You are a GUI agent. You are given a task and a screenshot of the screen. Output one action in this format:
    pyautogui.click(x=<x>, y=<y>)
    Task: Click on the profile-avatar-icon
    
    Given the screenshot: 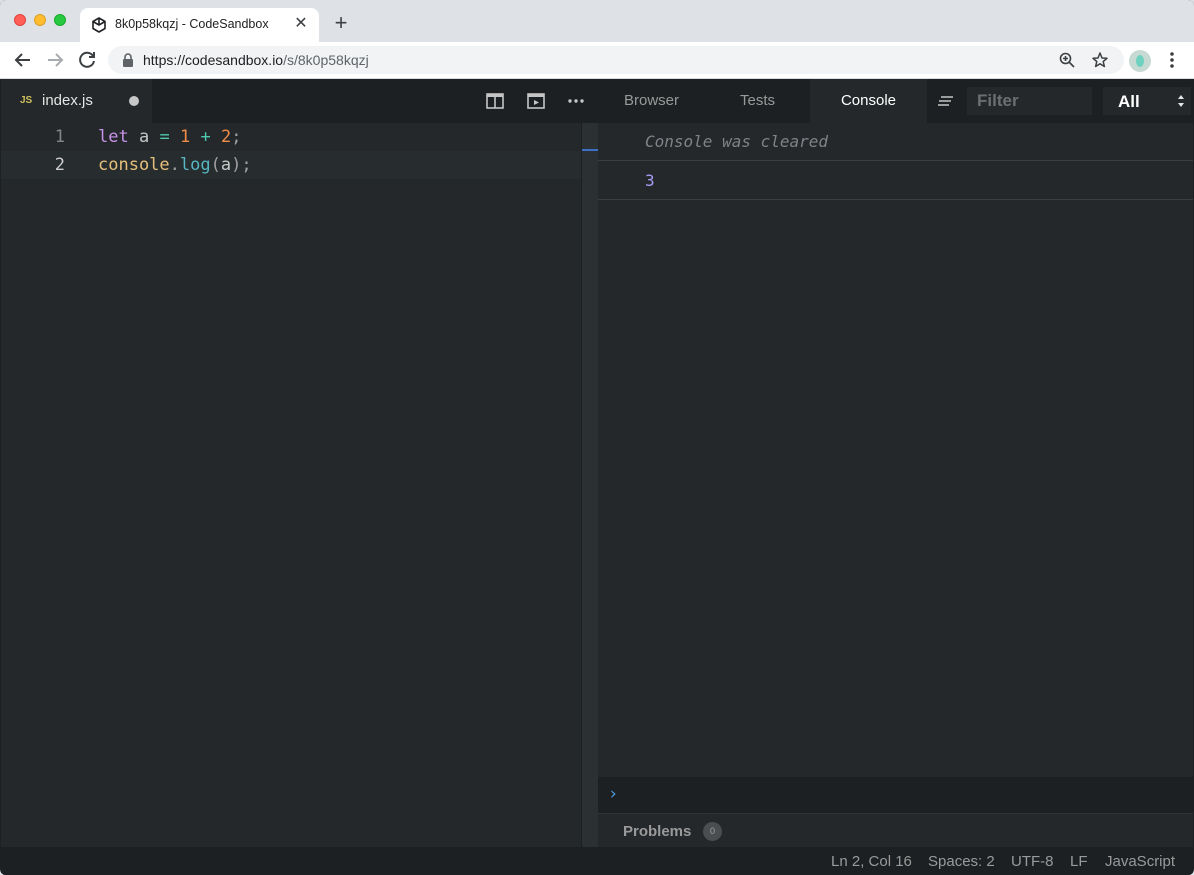 What is the action you would take?
    pyautogui.click(x=1140, y=61)
    